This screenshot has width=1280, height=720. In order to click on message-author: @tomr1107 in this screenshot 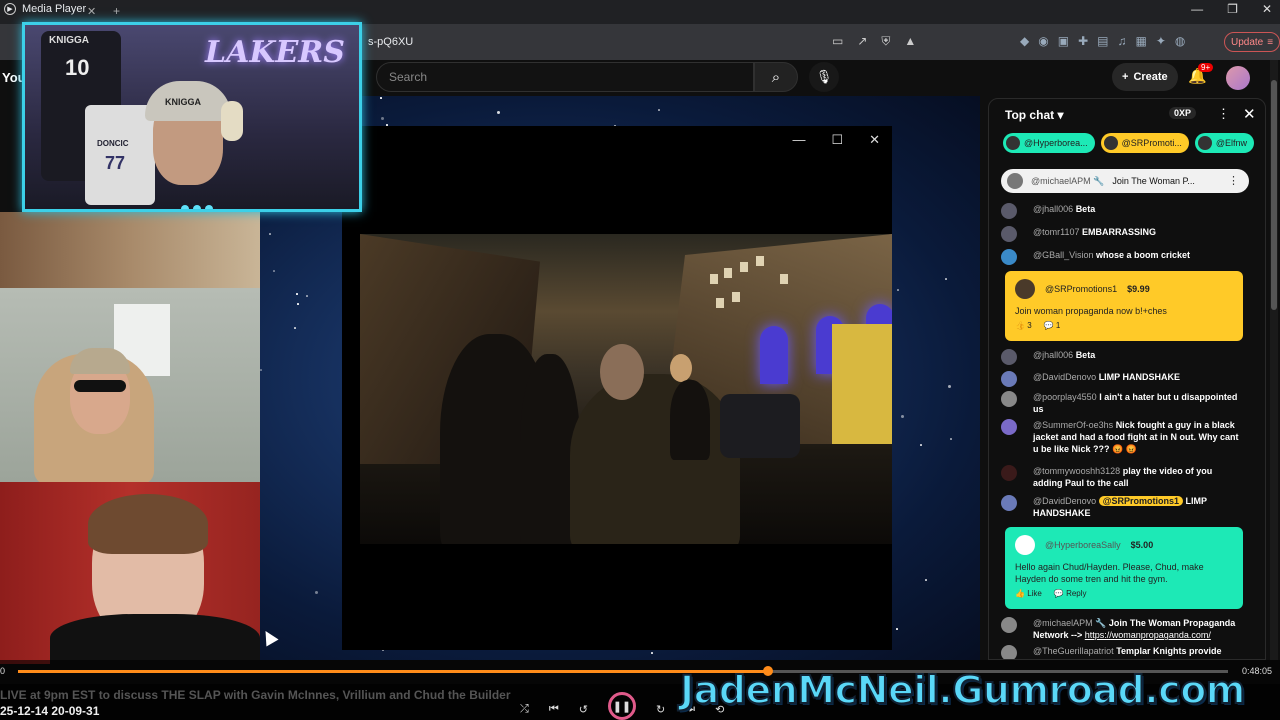, I will do `click(1056, 232)`.